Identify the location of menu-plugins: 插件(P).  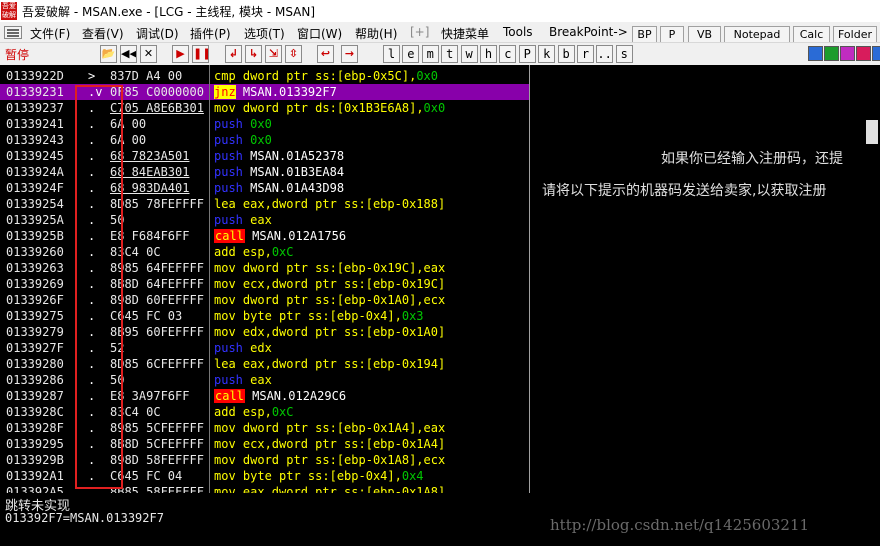
(210, 33).